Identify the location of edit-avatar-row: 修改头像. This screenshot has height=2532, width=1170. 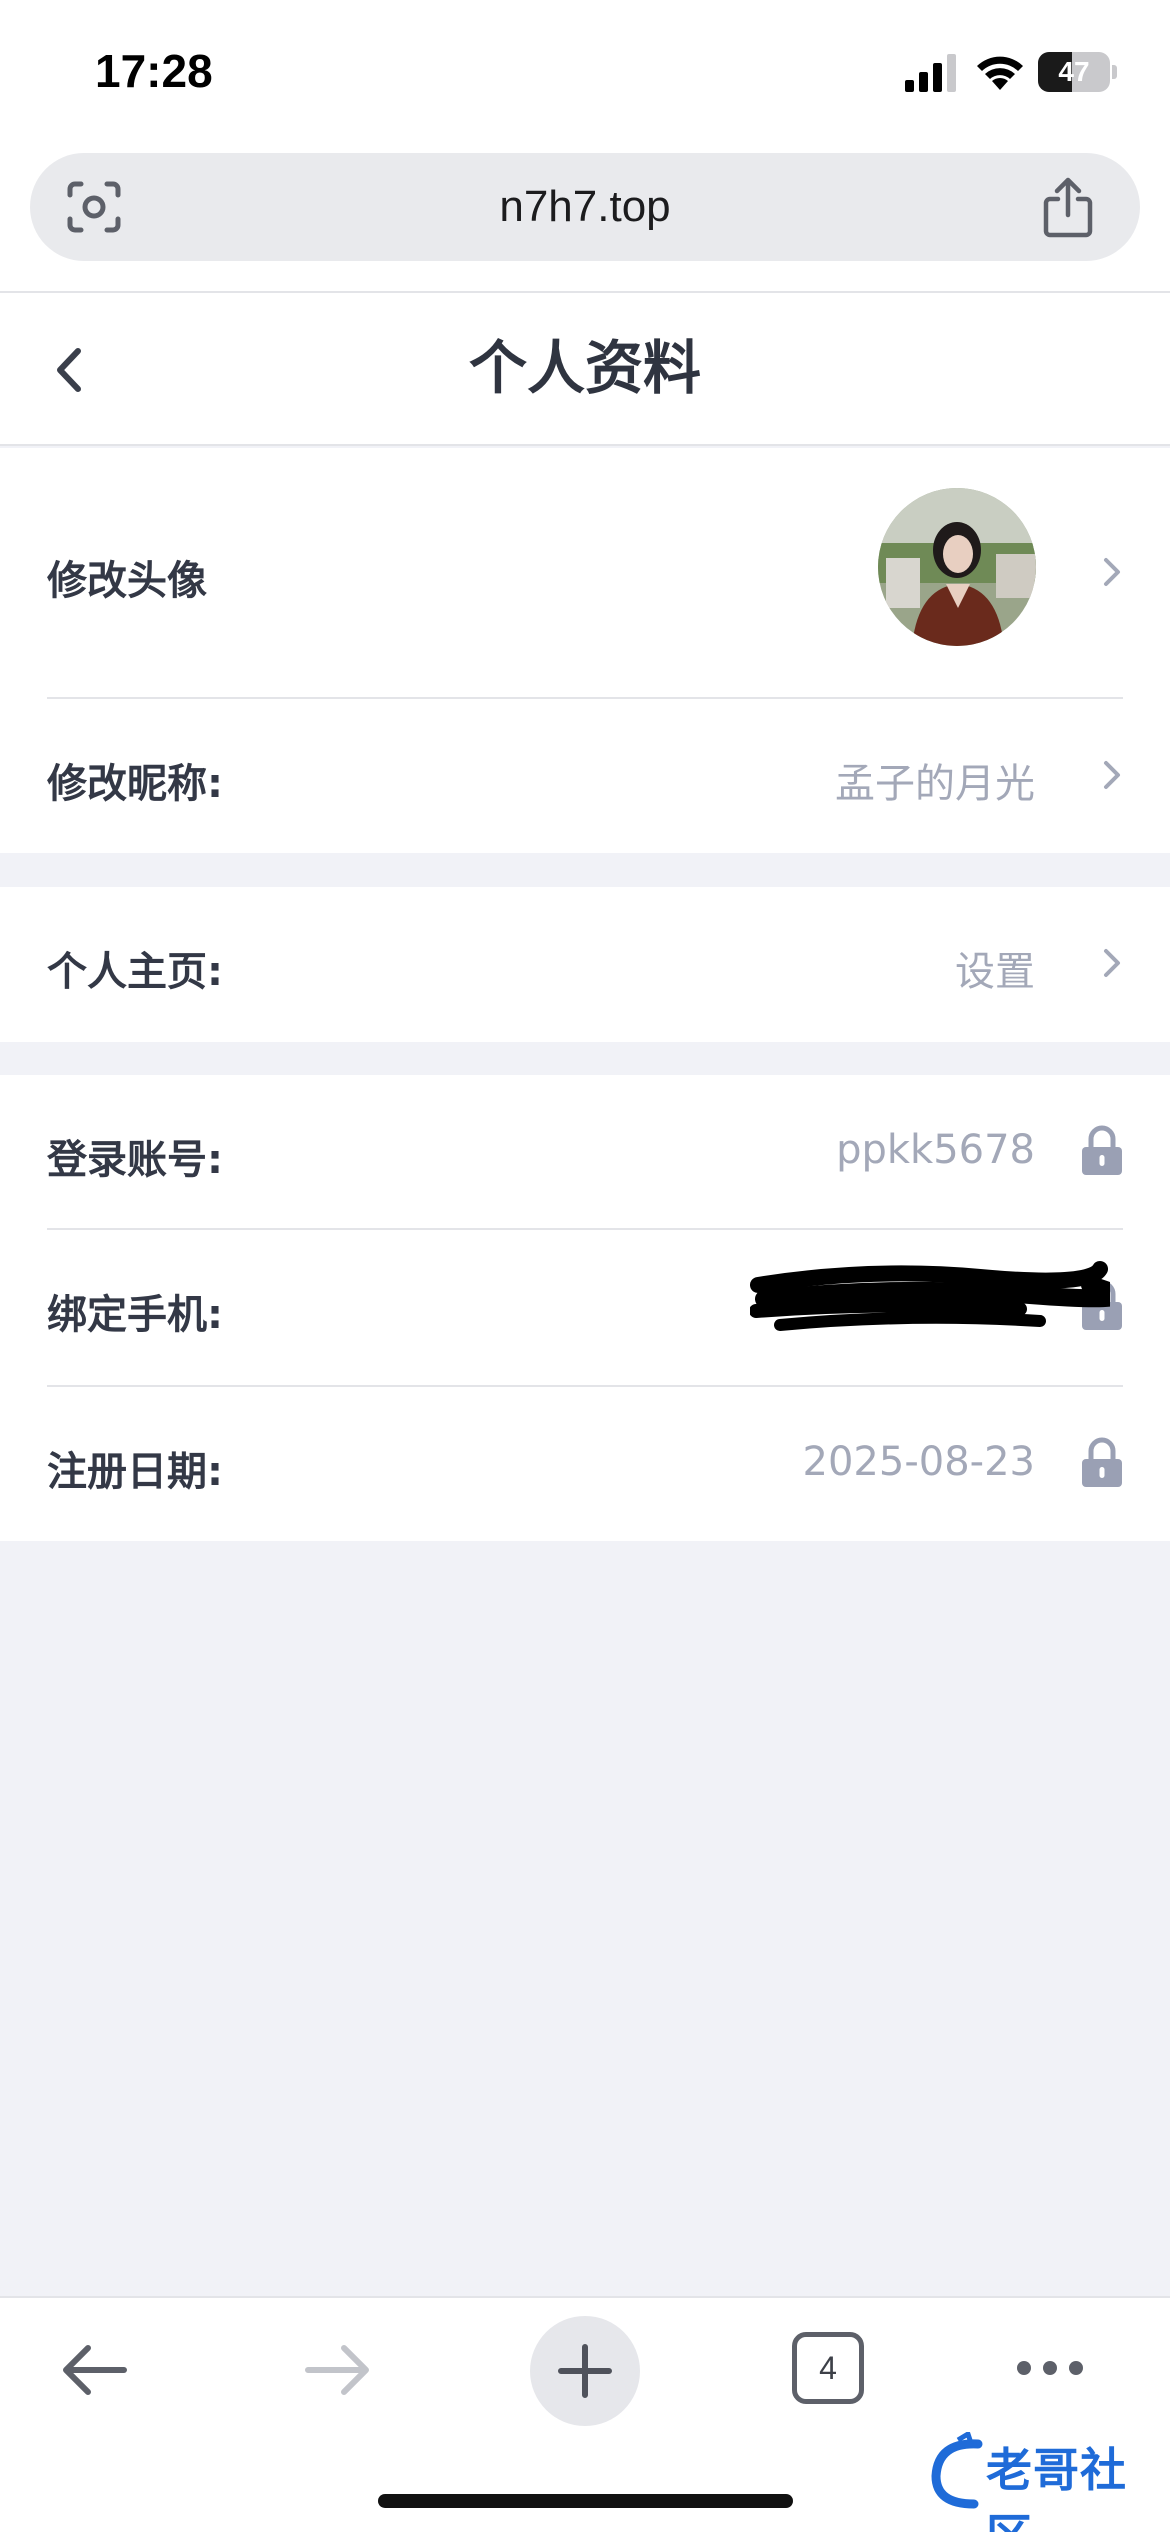
(585, 573).